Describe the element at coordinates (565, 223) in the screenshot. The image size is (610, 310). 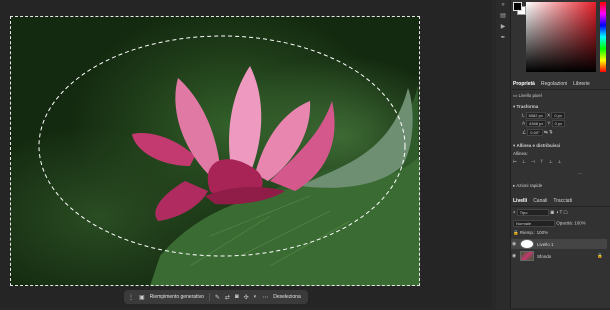
I see `opacity-label: Opacità:` at that location.